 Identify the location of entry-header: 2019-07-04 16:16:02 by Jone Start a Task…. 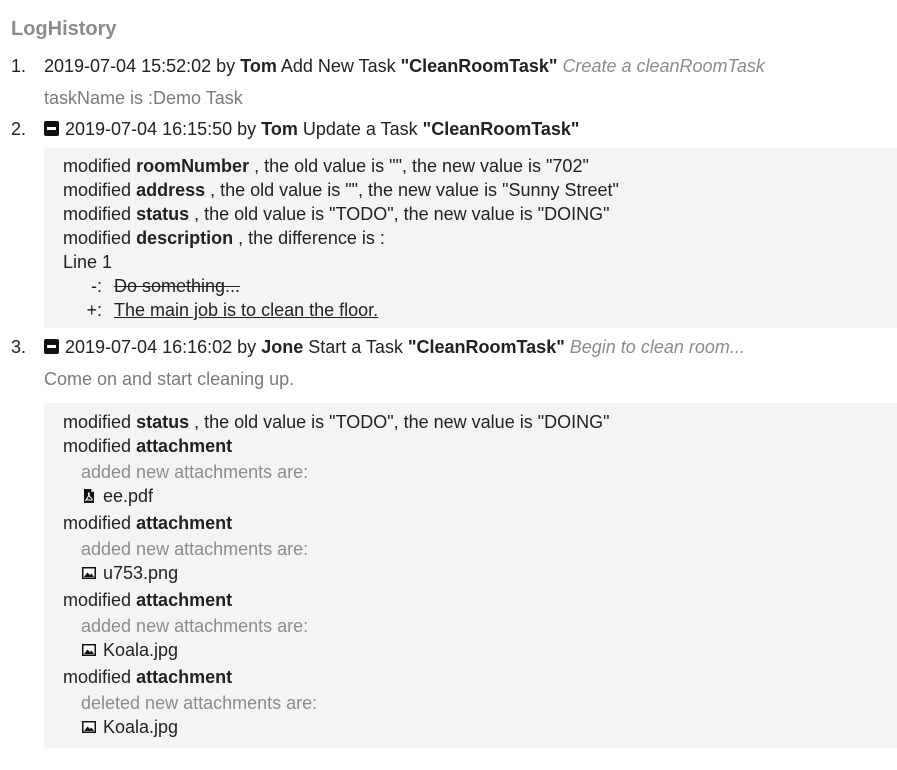
(394, 347).